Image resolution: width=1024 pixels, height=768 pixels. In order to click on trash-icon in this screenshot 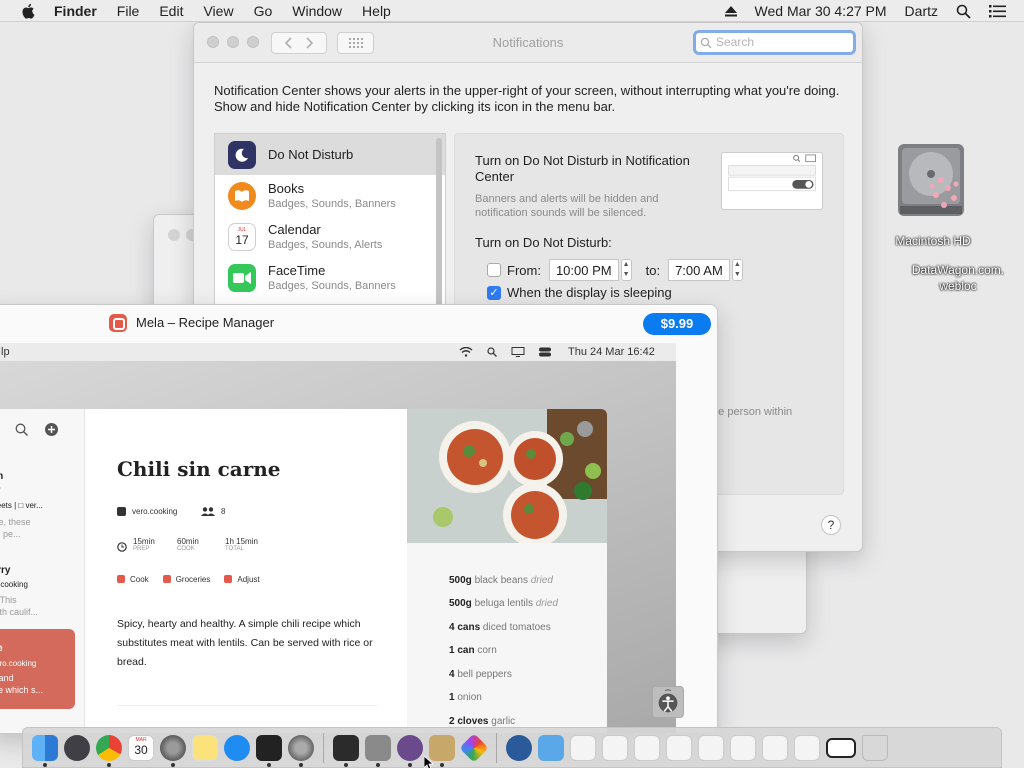, I will do `click(875, 747)`.